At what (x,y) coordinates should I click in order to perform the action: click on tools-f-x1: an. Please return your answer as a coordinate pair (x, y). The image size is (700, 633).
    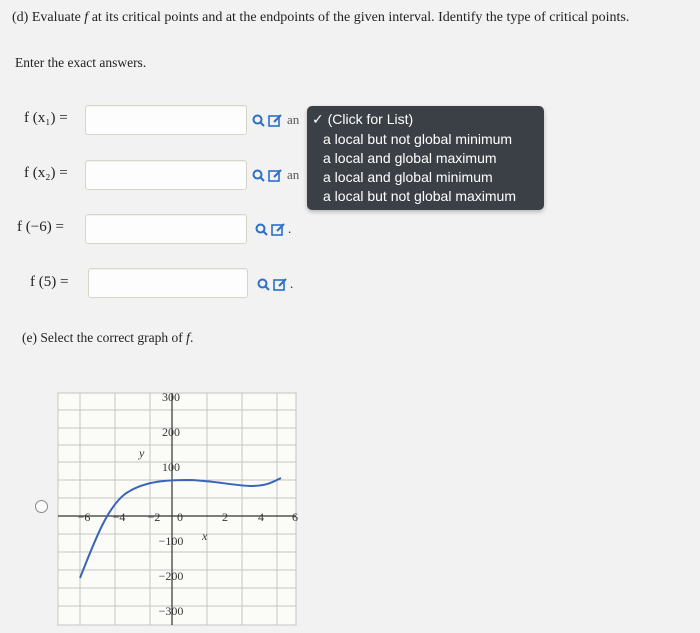
    Looking at the image, I should click on (275, 120).